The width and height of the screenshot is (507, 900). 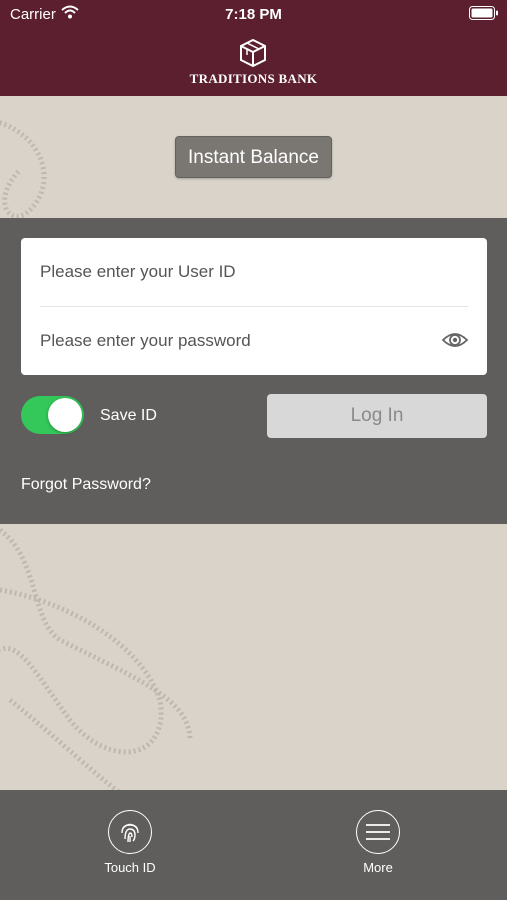 What do you see at coordinates (65, 415) in the screenshot?
I see `toggle-knob` at bounding box center [65, 415].